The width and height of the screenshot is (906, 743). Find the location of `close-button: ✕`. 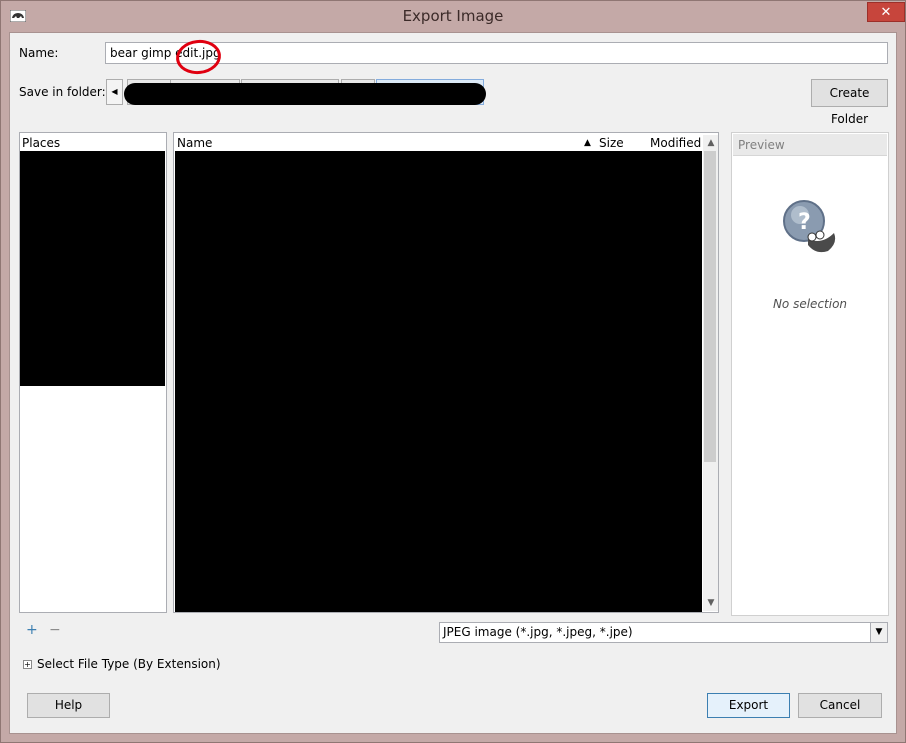

close-button: ✕ is located at coordinates (886, 12).